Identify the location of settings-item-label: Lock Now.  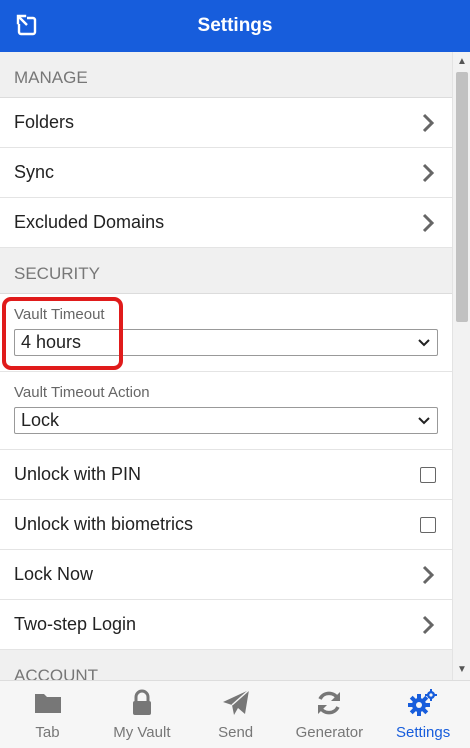
(54, 574).